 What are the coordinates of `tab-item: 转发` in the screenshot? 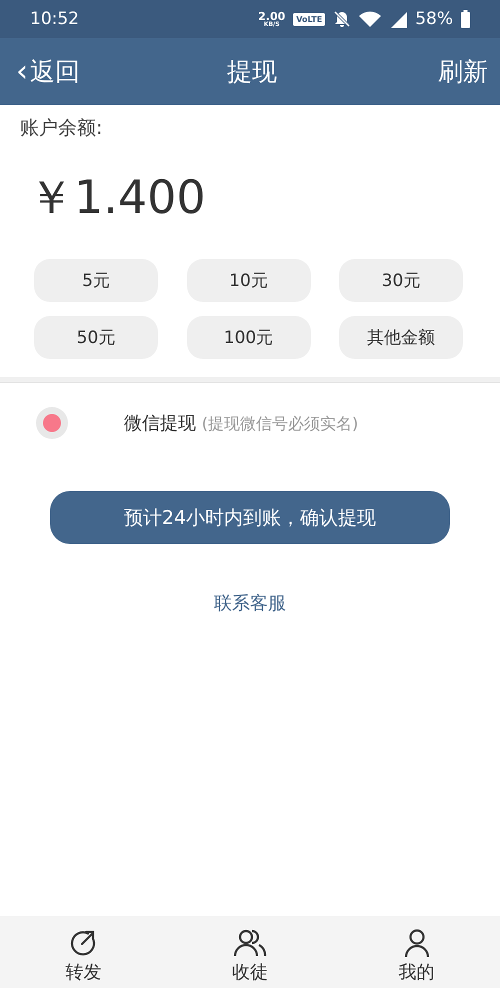 It's located at (83, 952).